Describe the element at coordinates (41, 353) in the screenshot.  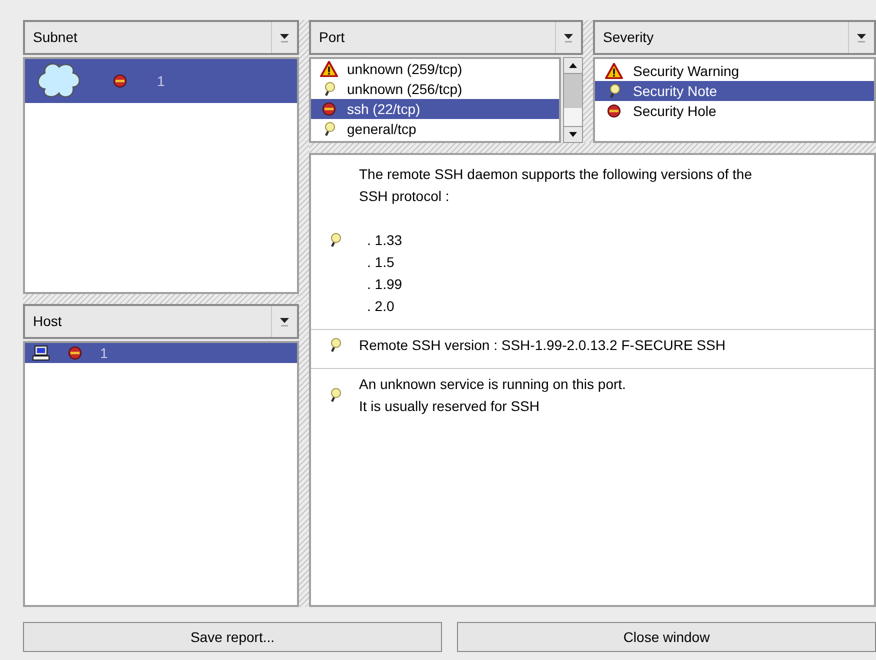
I see `computer-icon` at that location.